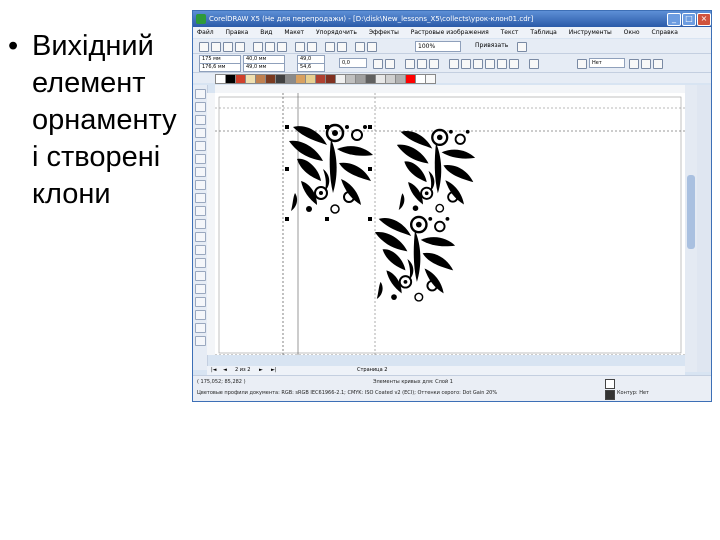 Image resolution: width=720 pixels, height=540 pixels. What do you see at coordinates (430, 79) in the screenshot?
I see `palette-swatch` at bounding box center [430, 79].